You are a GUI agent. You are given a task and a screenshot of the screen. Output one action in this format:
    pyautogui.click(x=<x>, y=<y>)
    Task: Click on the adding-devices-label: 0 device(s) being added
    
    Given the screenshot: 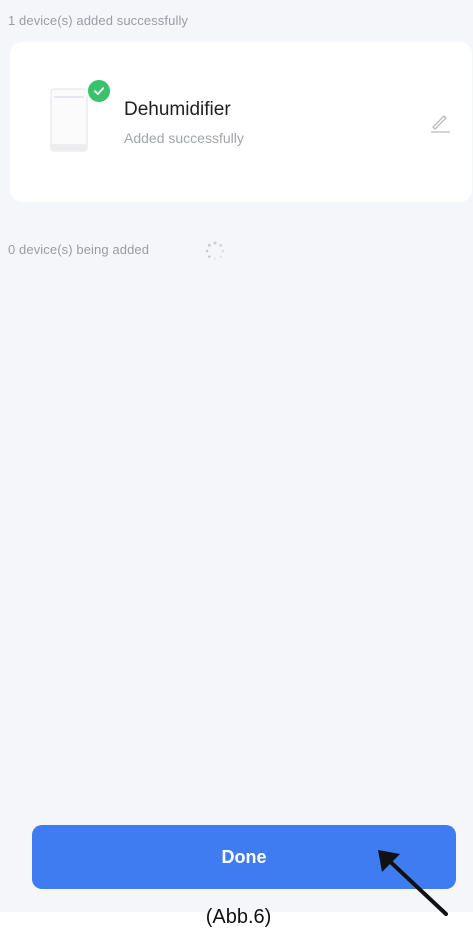 What is the action you would take?
    pyautogui.click(x=79, y=249)
    